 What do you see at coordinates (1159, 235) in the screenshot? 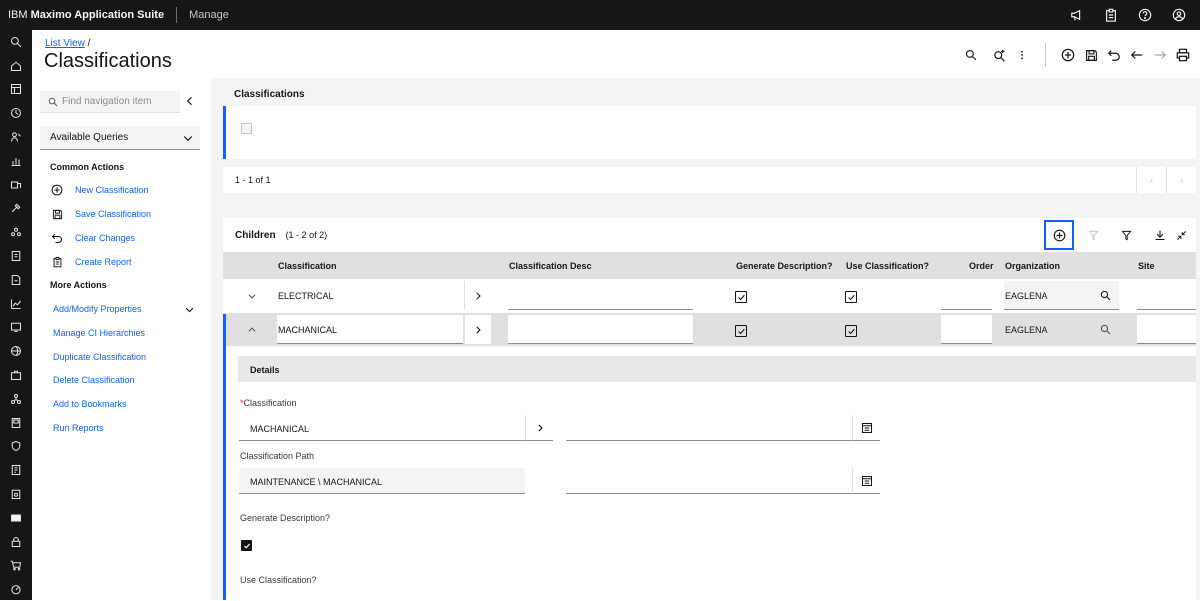
I see `download-icon` at bounding box center [1159, 235].